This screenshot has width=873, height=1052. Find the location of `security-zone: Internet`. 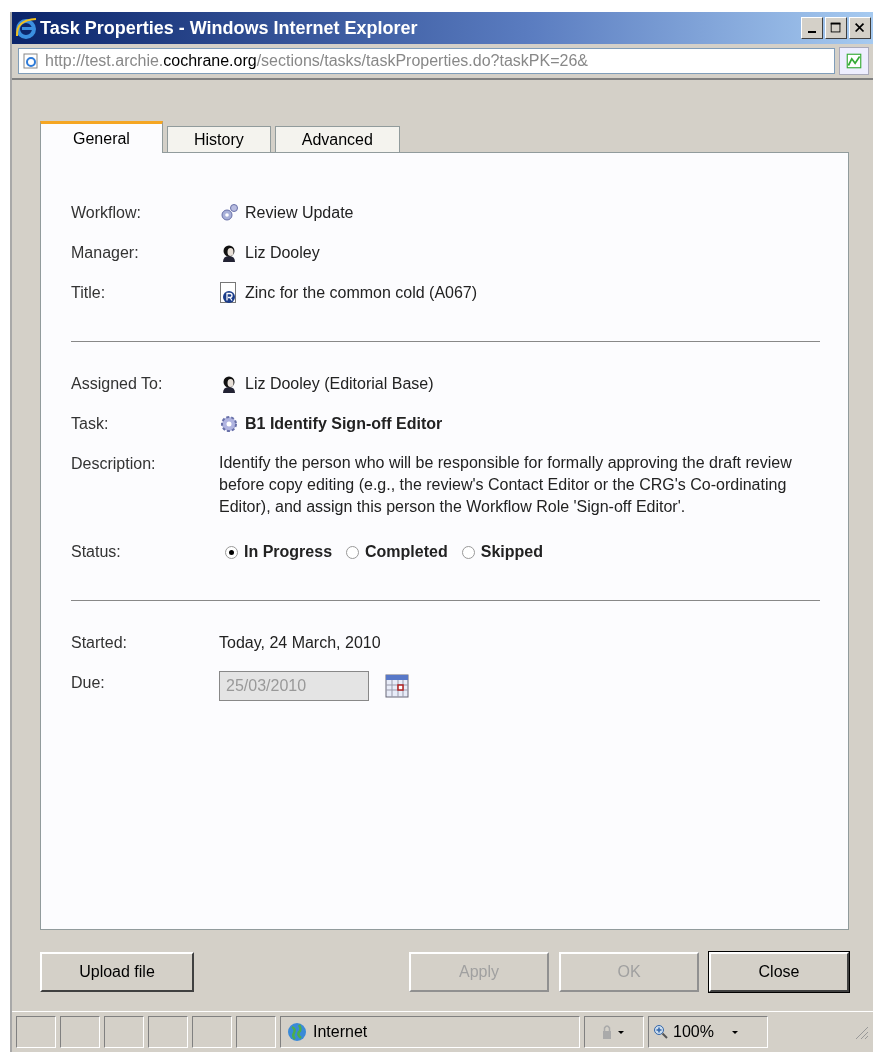

security-zone: Internet is located at coordinates (340, 1032).